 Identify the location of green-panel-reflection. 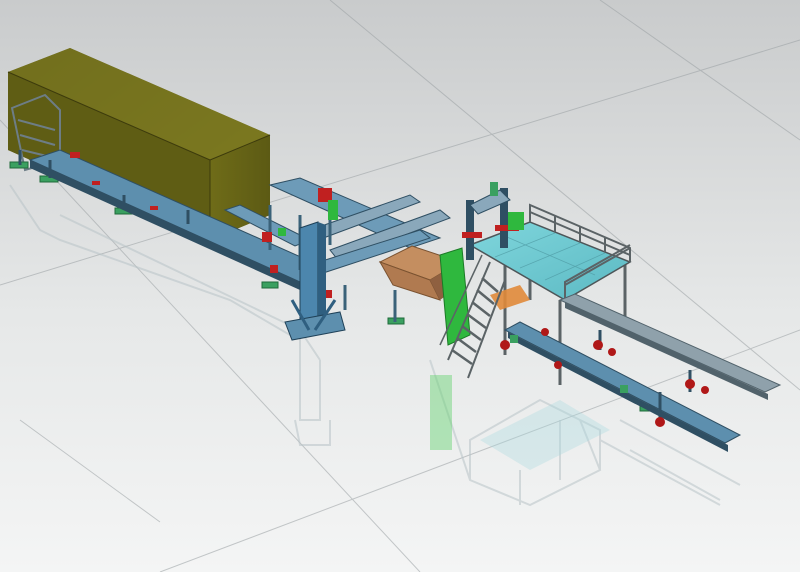
(441, 412).